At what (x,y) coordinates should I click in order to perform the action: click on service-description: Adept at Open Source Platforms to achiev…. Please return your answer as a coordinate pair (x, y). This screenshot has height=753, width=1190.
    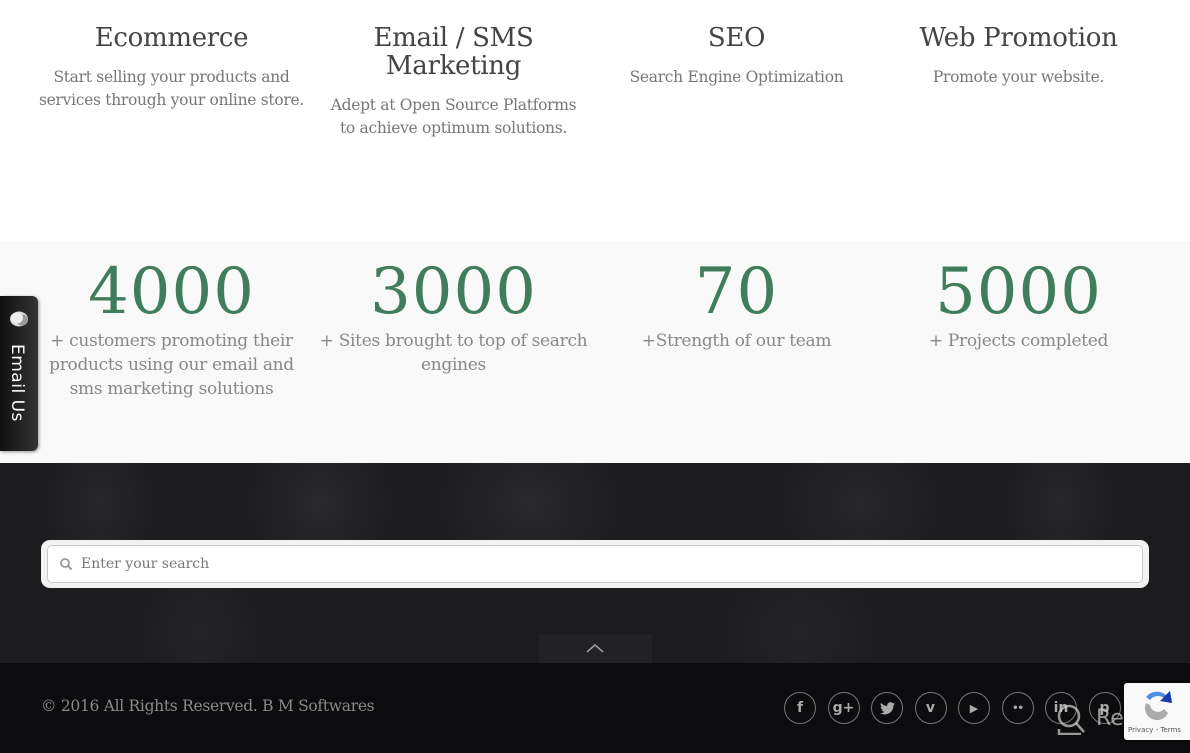
    Looking at the image, I should click on (453, 116).